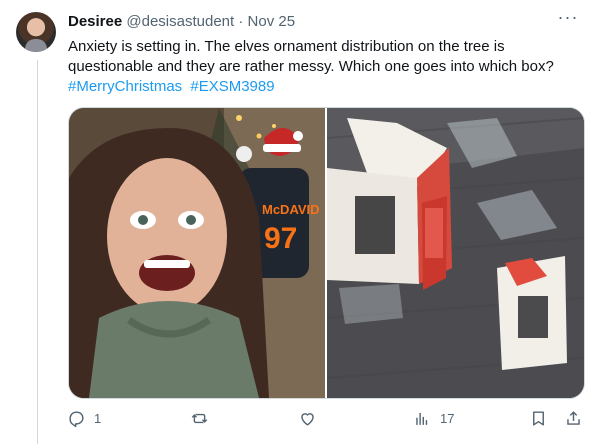 This screenshot has height=444, width=599. What do you see at coordinates (291, 209) in the screenshot?
I see `jersey-name: McDAVID` at bounding box center [291, 209].